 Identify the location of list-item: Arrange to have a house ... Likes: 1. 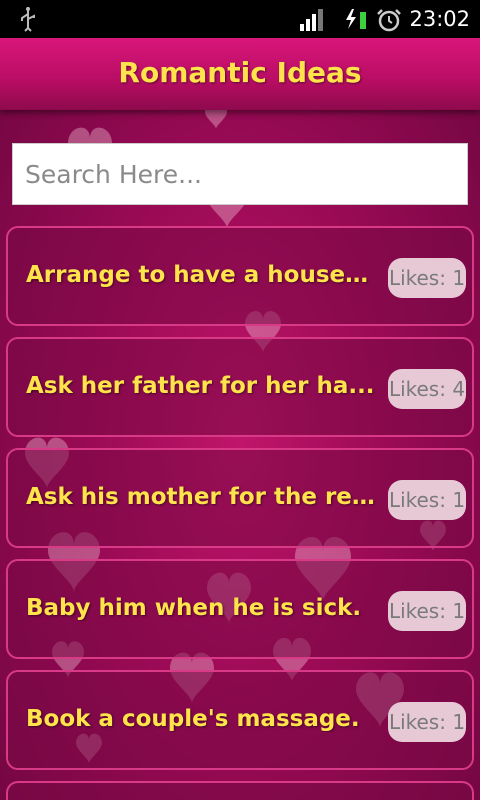
(240, 276).